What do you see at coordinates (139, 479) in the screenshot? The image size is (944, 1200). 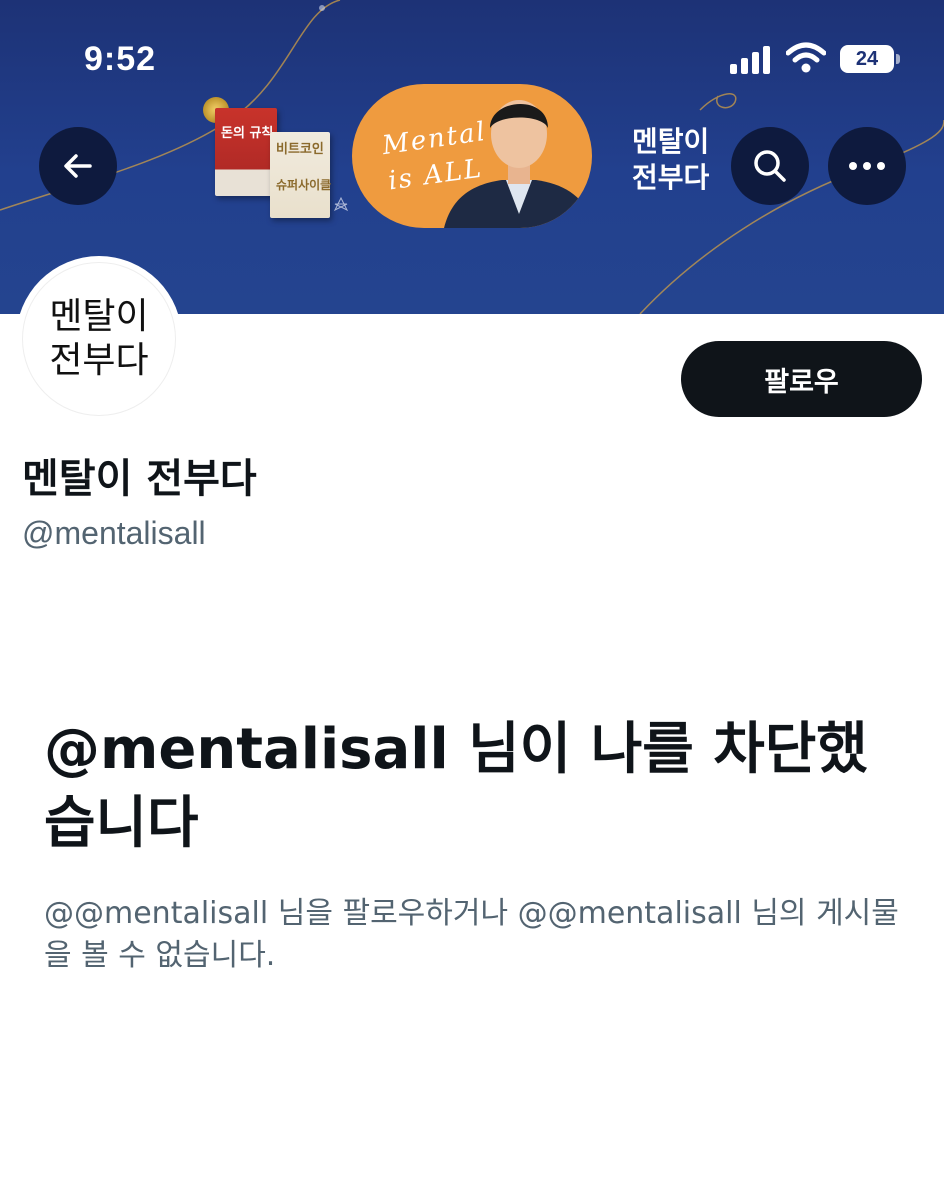 I see `display-name: 멘탈이 전부다` at bounding box center [139, 479].